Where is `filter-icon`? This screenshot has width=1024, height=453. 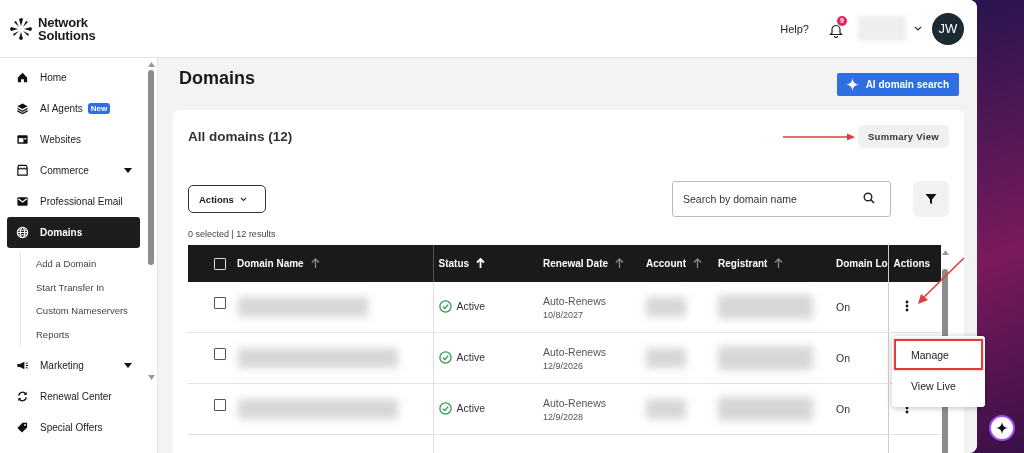
filter-icon is located at coordinates (931, 199).